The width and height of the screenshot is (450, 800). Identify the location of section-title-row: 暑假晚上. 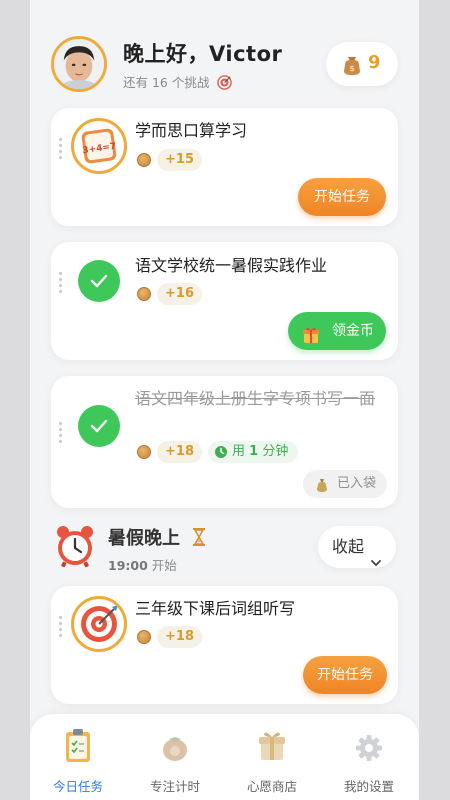
(157, 537).